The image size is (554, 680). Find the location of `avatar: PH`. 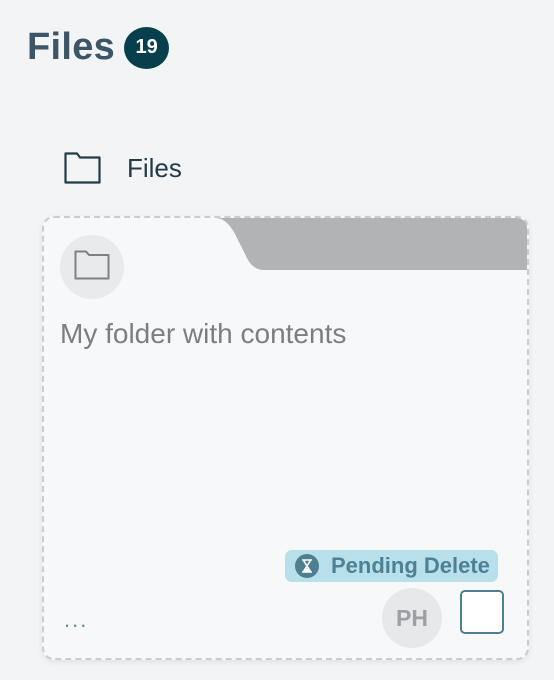

avatar: PH is located at coordinates (412, 618).